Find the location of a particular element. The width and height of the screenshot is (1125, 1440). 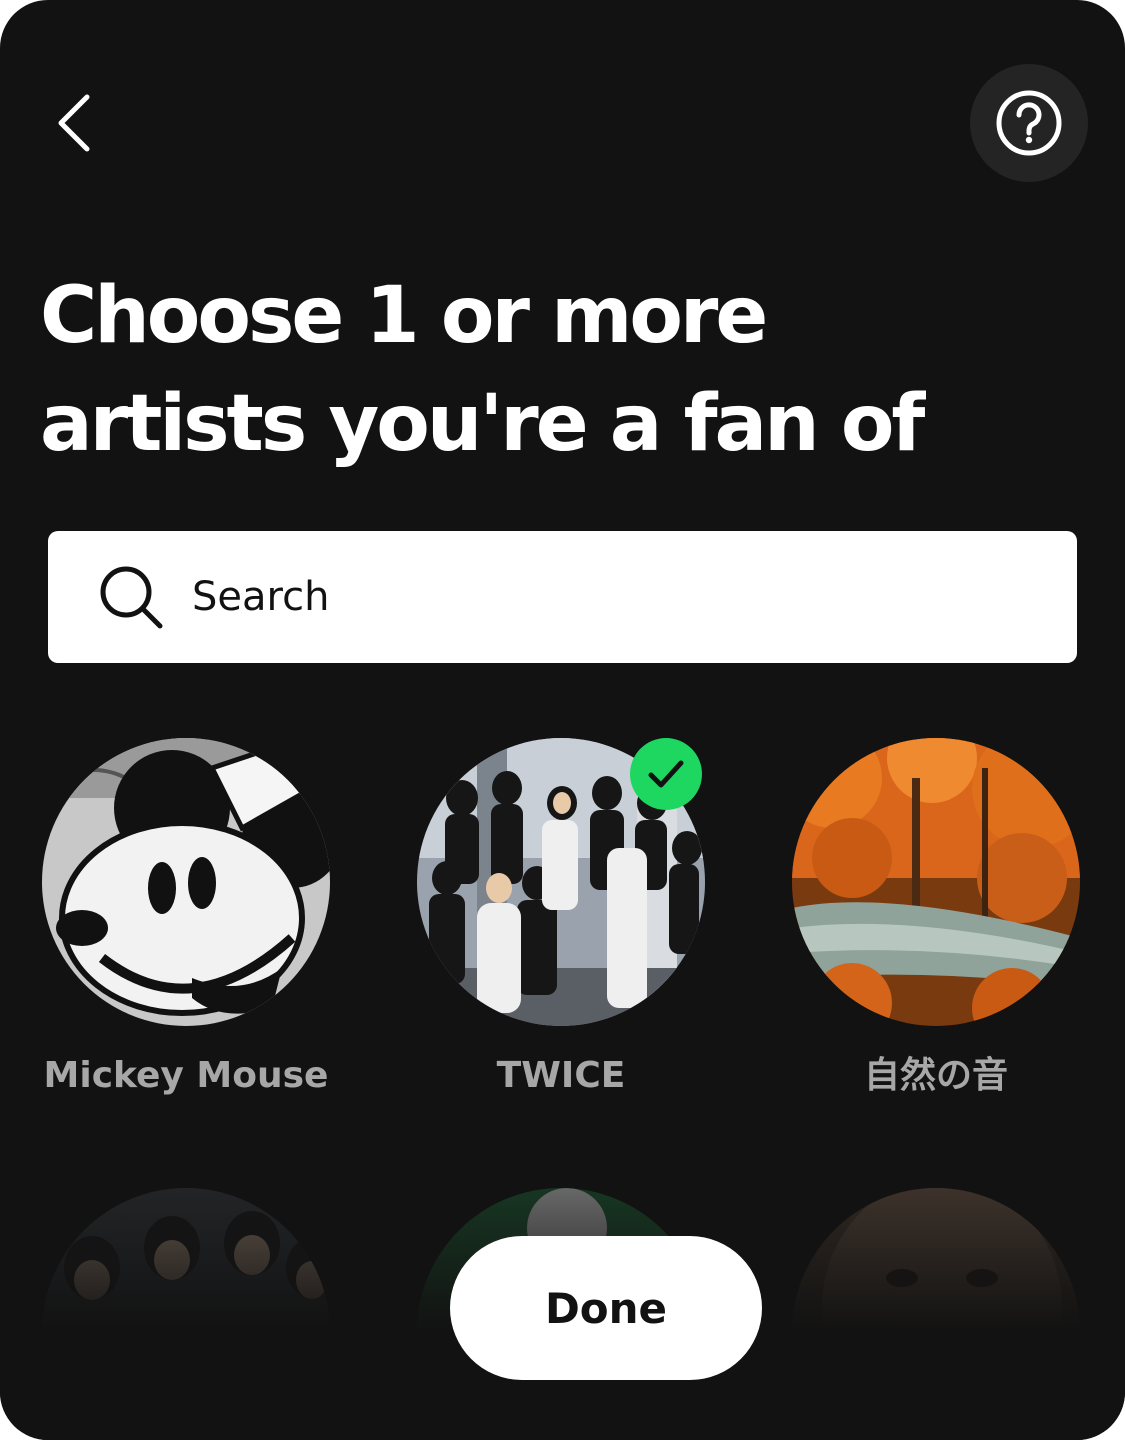

question-circle-icon is located at coordinates (1029, 123).